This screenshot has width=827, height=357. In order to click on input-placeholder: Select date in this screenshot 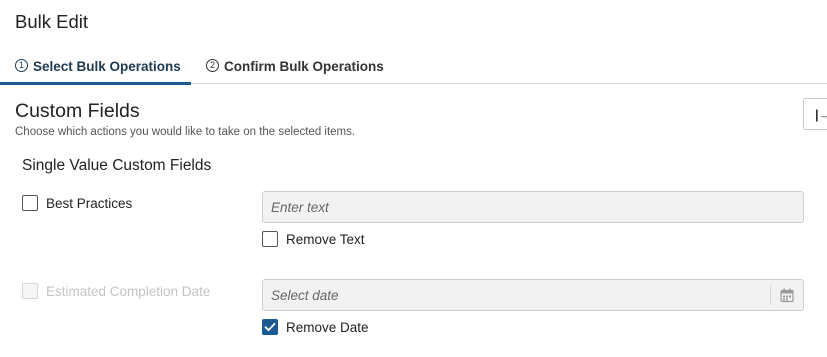, I will do `click(305, 295)`.